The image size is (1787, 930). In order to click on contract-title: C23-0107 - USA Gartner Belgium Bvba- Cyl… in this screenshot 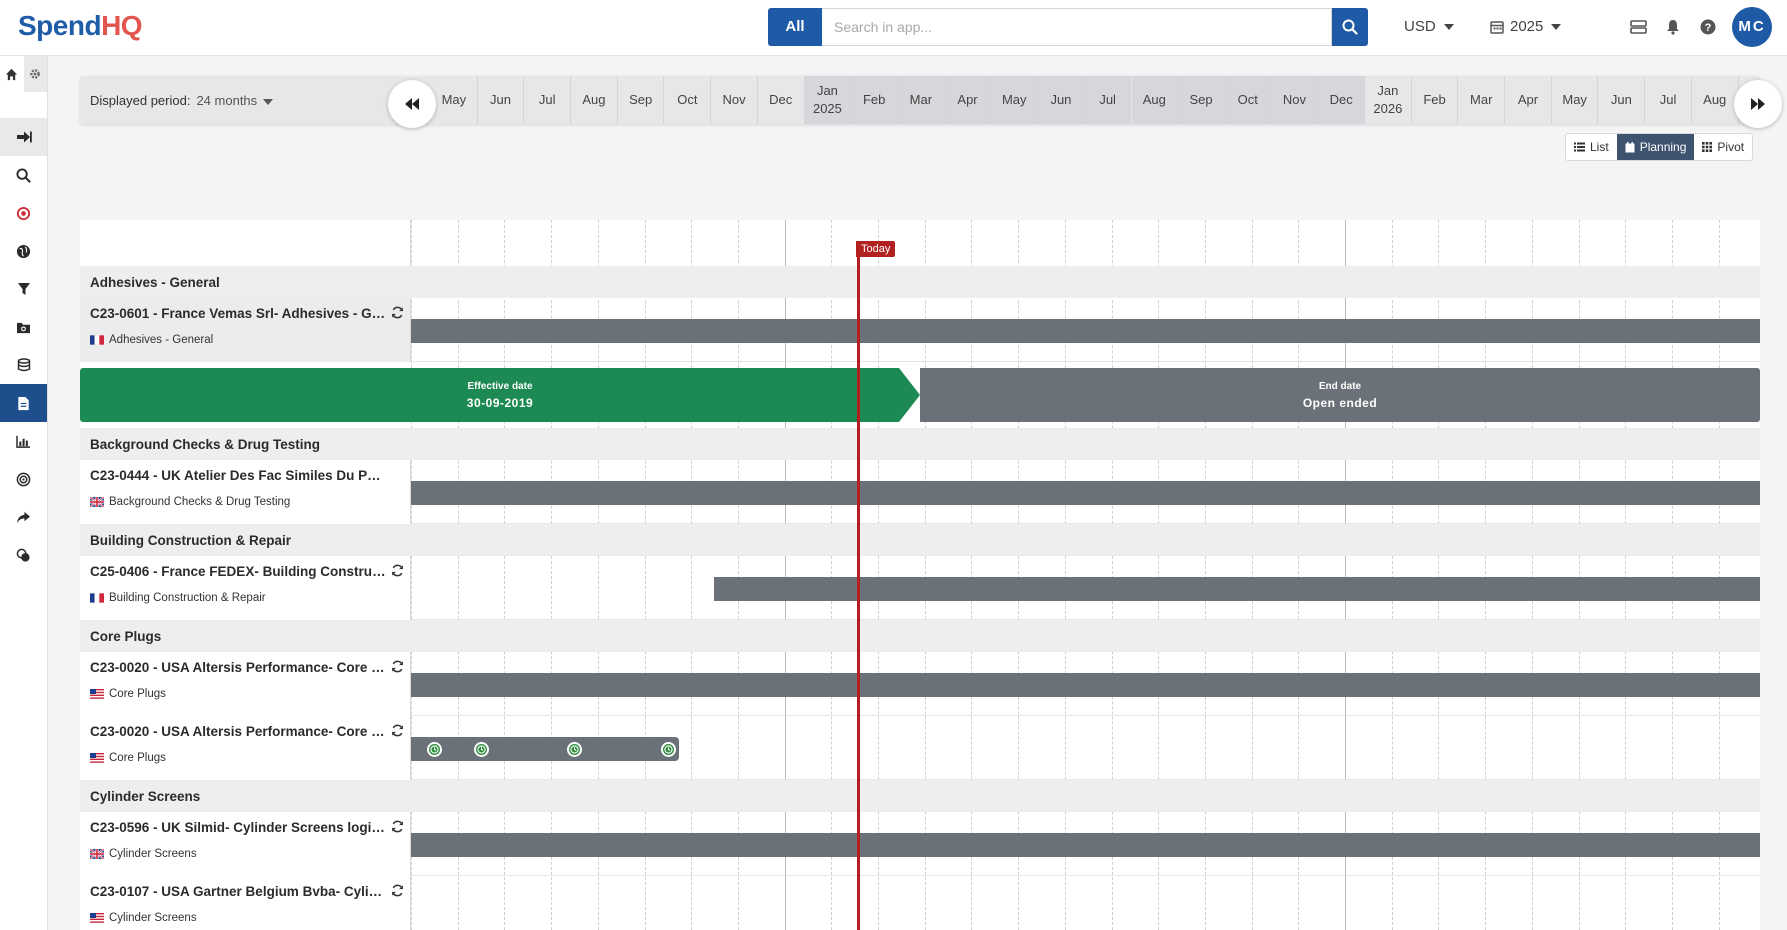, I will do `click(238, 891)`.